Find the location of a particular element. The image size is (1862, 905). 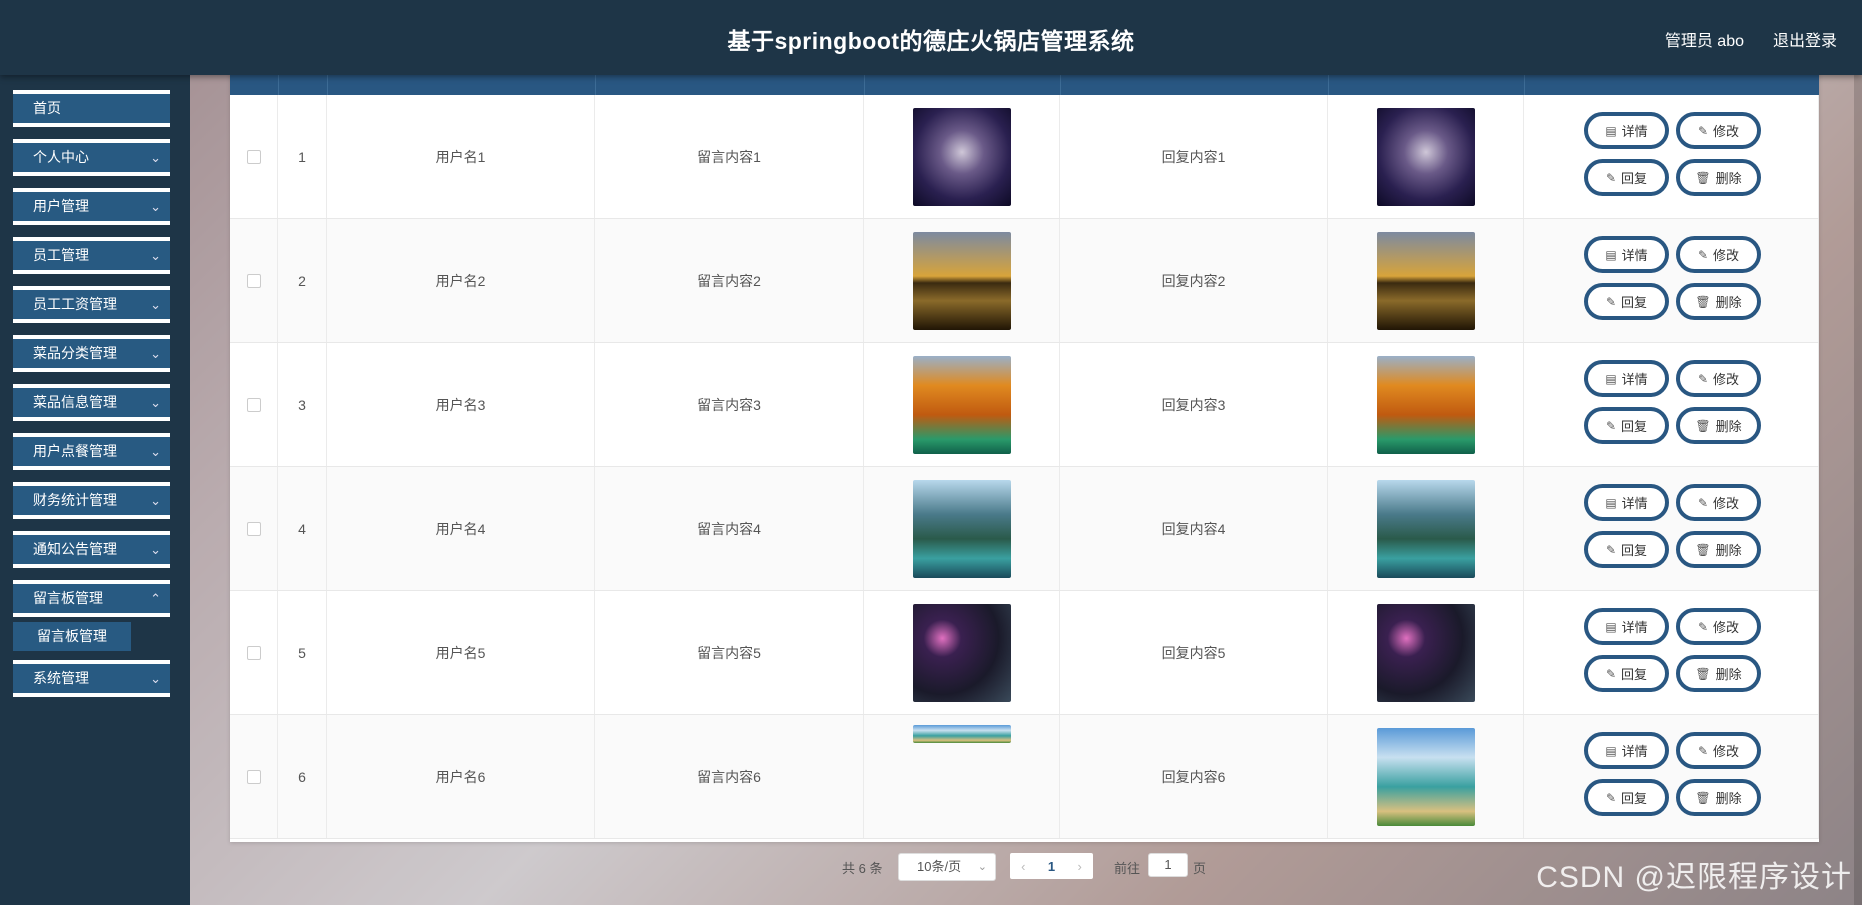

username-cell: 用户名6 is located at coordinates (460, 776).